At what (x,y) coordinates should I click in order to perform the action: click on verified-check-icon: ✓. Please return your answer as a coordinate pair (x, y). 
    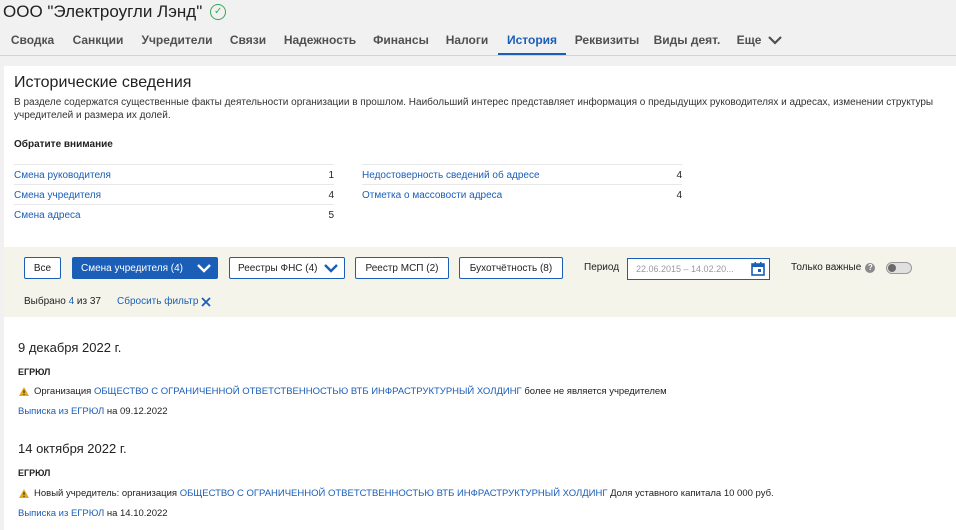
    Looking at the image, I should click on (218, 12).